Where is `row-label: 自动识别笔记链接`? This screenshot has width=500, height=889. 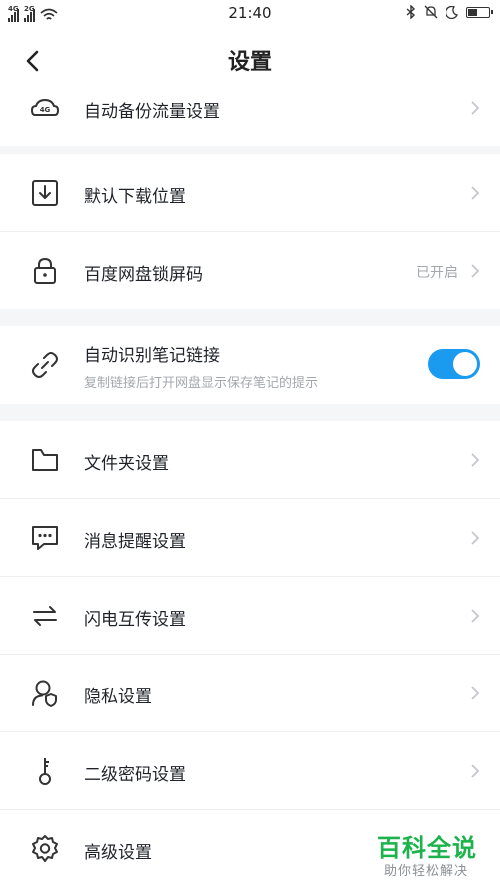
row-label: 自动识别笔记链接 is located at coordinates (152, 356).